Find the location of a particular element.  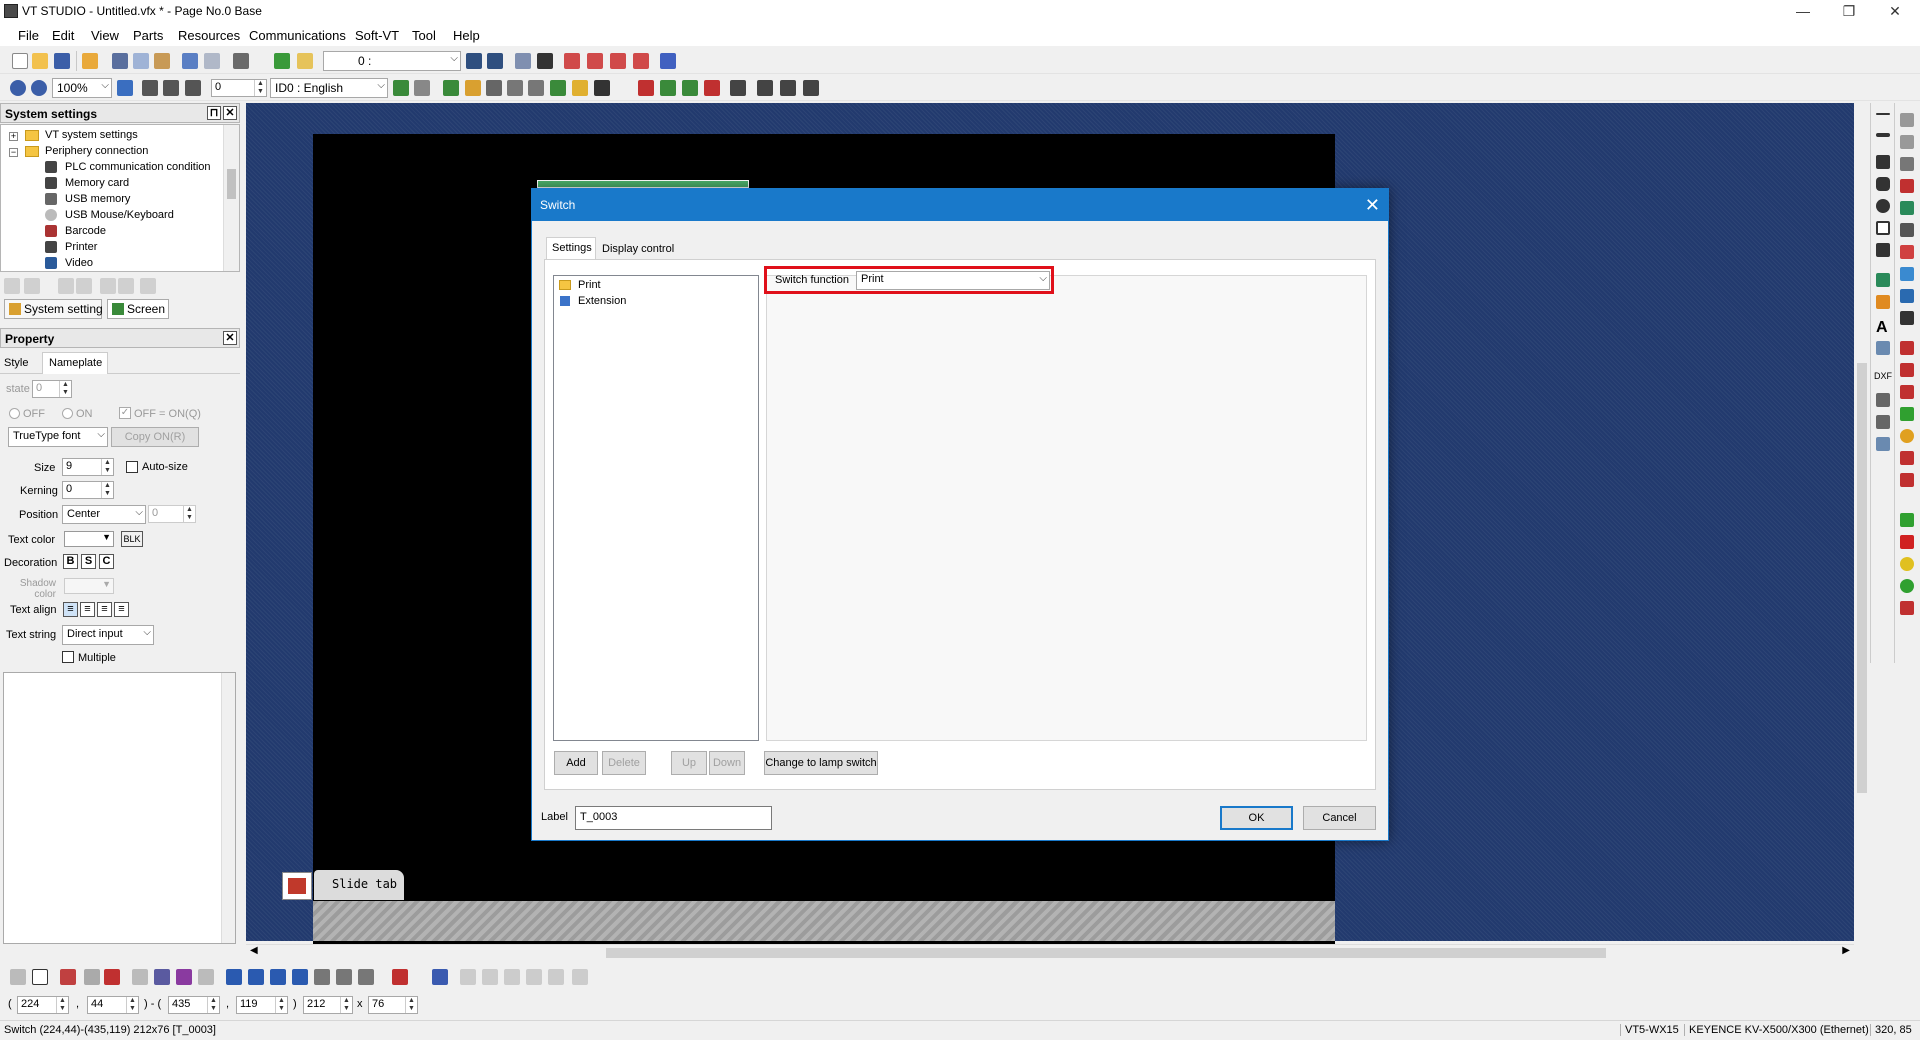

tree-item-video: Video is located at coordinates (79, 263).